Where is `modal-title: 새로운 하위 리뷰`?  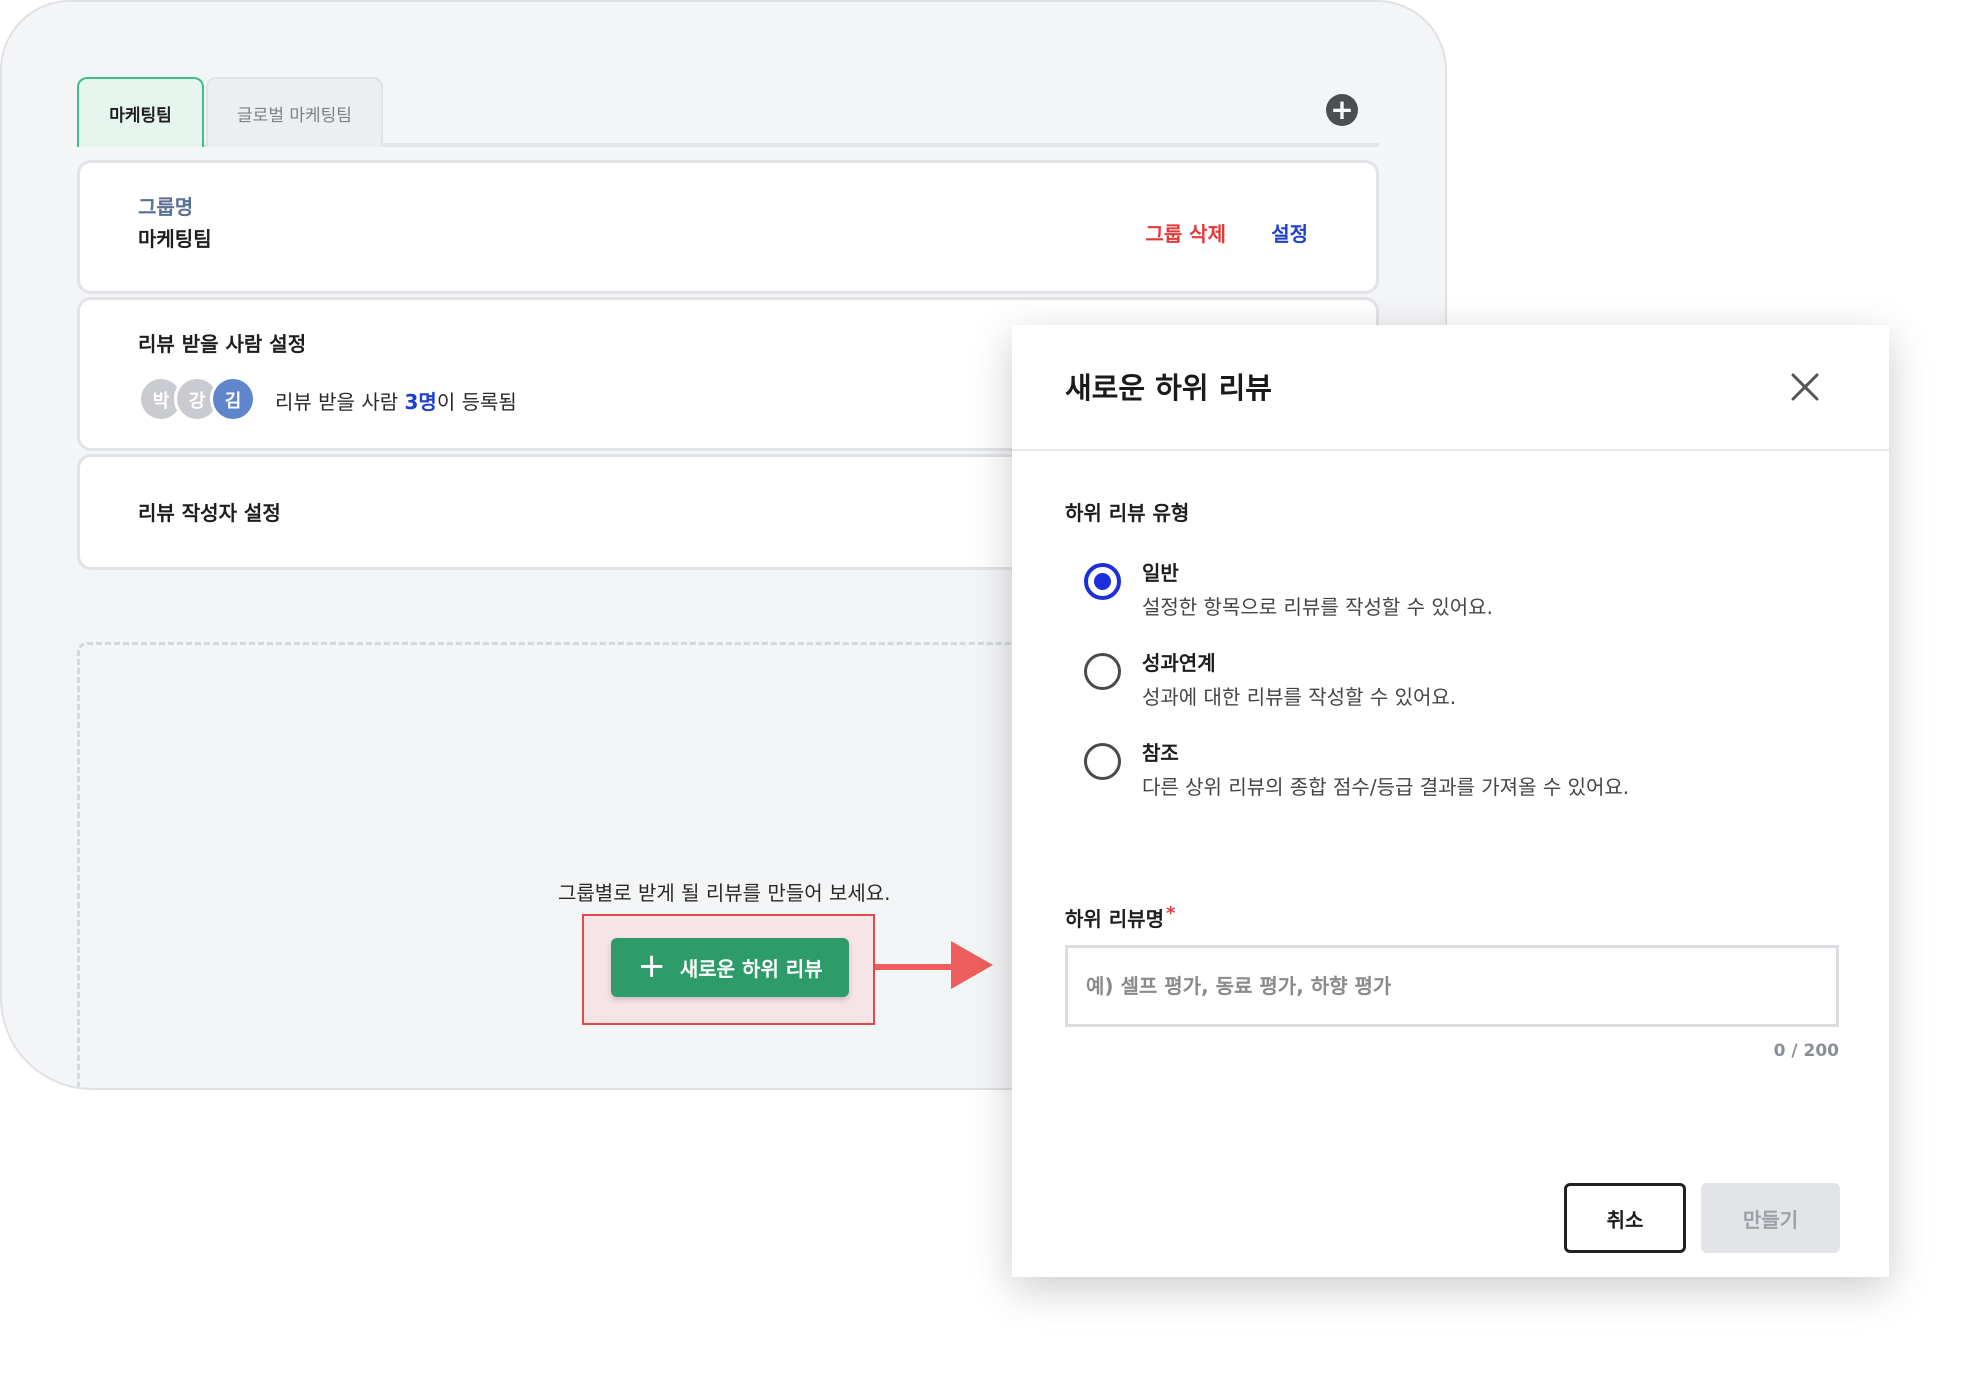
modal-title: 새로운 하위 리뷰 is located at coordinates (1168, 388).